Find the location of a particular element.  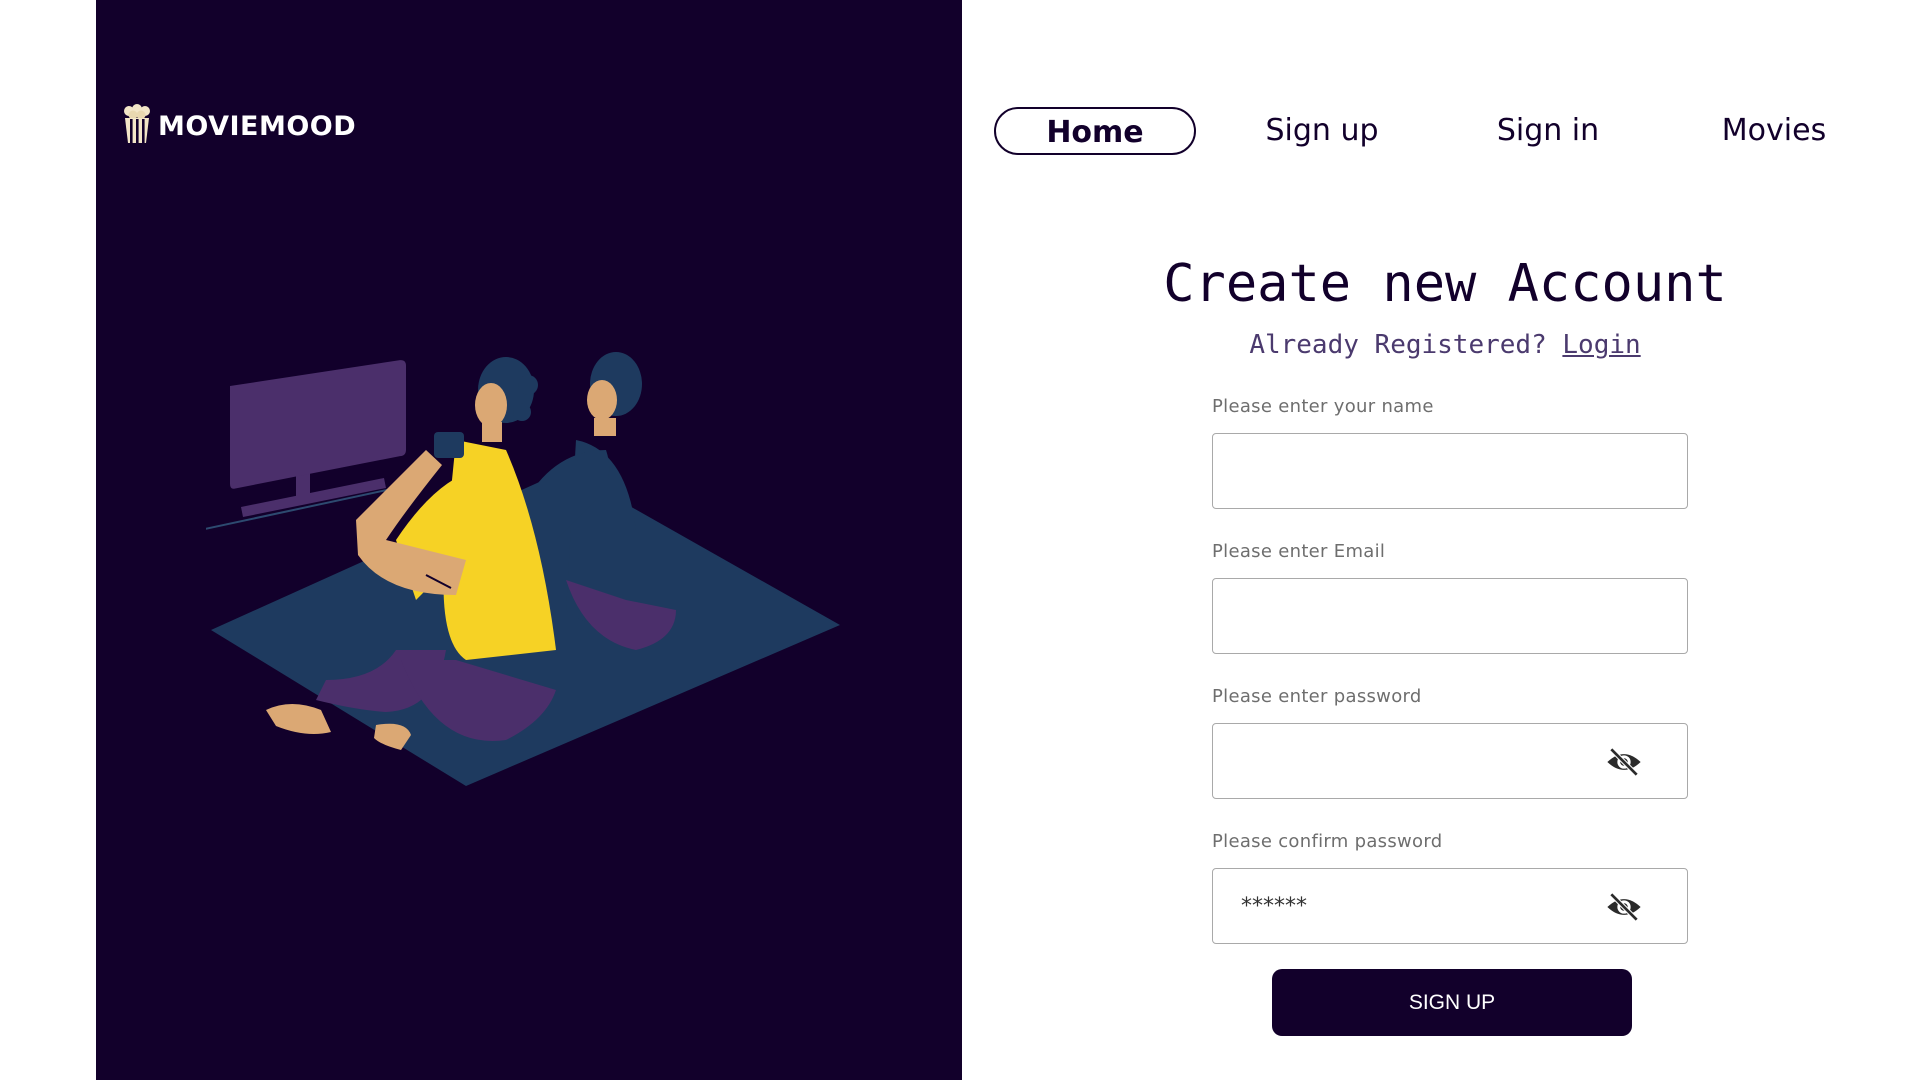

name-label: Please enter your name is located at coordinates (1323, 406).